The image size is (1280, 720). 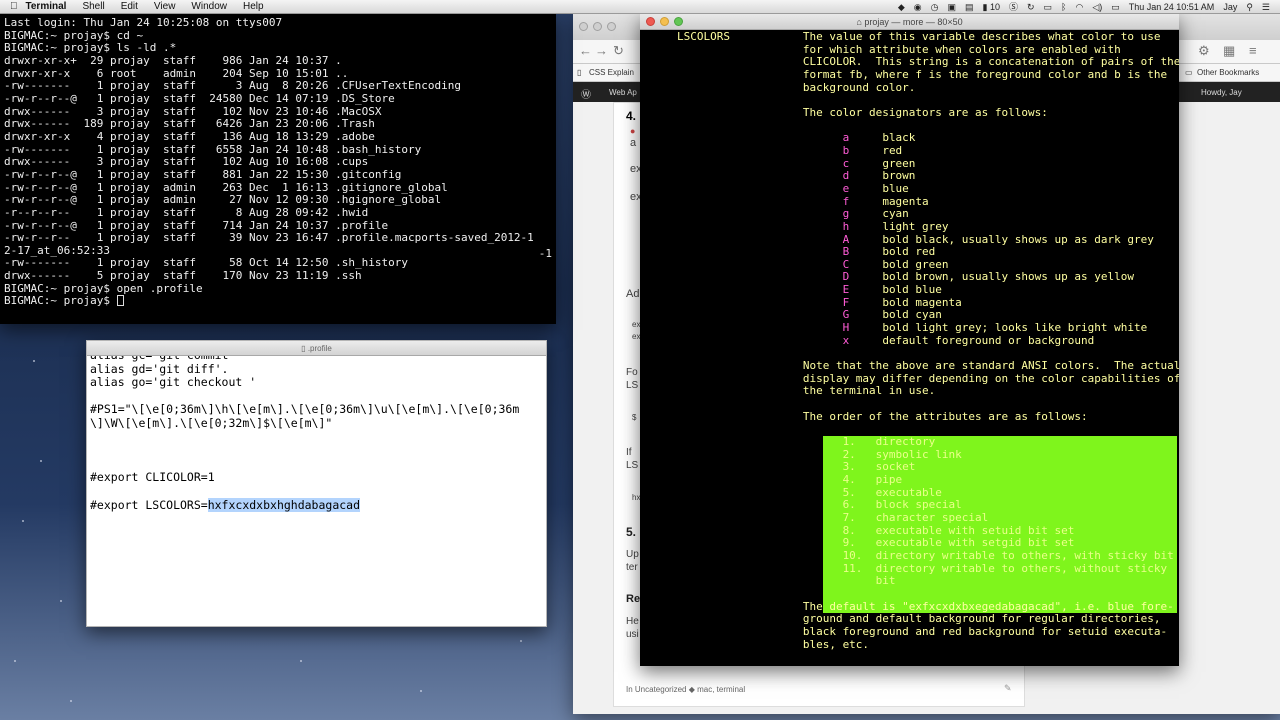 I want to click on menu-app-terminal: Terminal, so click(x=46, y=7).